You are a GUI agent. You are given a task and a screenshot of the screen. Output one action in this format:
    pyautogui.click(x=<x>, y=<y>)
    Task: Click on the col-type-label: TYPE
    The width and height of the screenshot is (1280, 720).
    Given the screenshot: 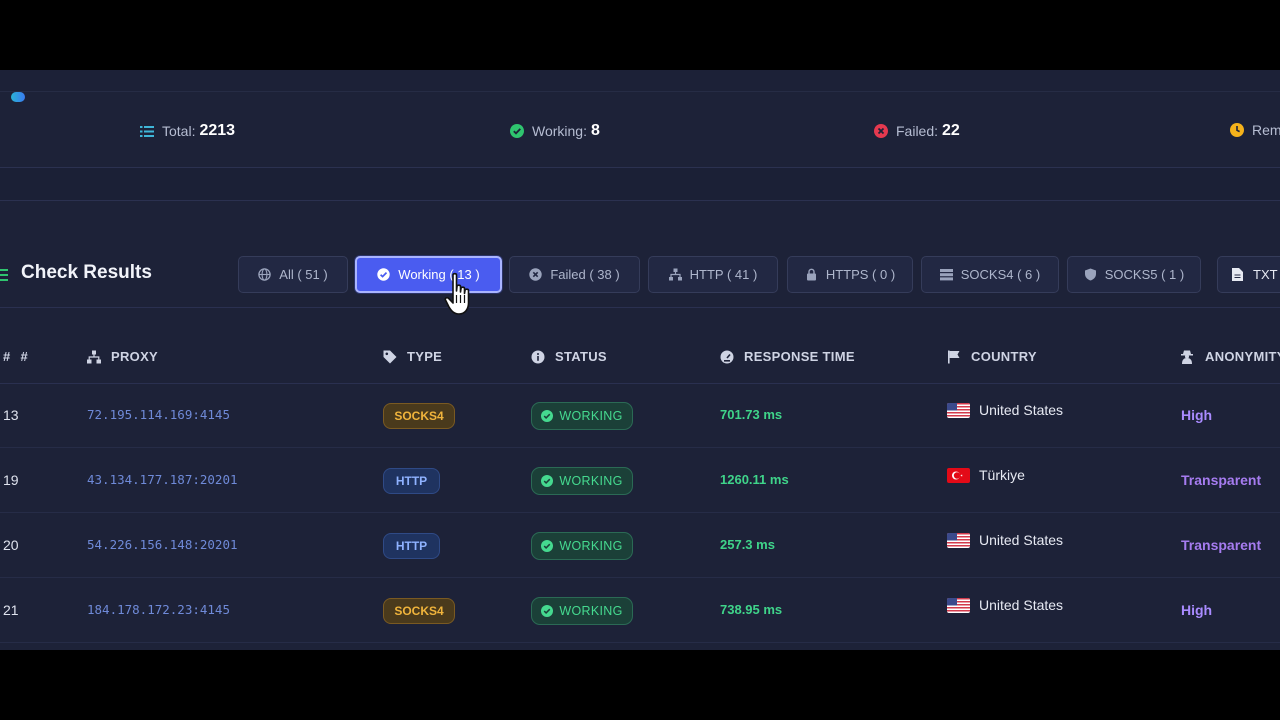 What is the action you would take?
    pyautogui.click(x=425, y=356)
    